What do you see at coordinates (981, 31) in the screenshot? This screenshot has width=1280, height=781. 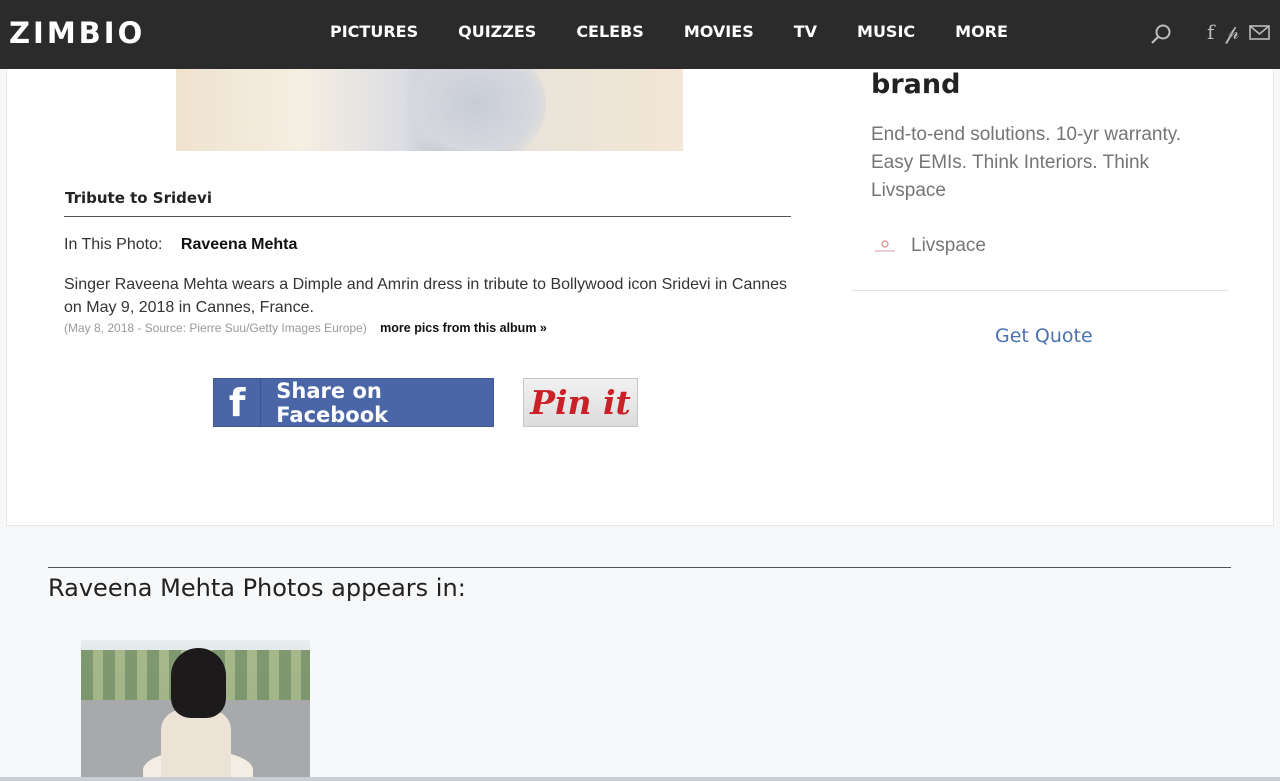 I see `nav-more: MORE` at bounding box center [981, 31].